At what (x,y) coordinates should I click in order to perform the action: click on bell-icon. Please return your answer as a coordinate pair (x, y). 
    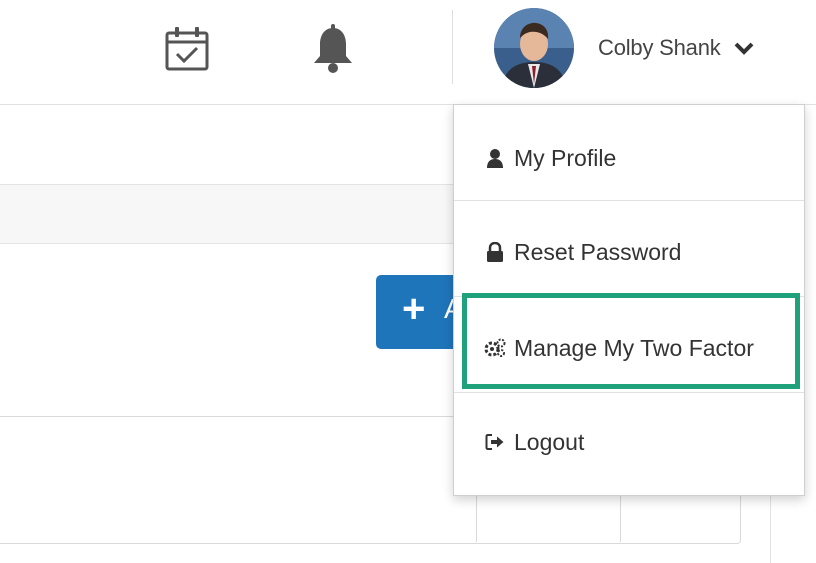
    Looking at the image, I should click on (333, 49).